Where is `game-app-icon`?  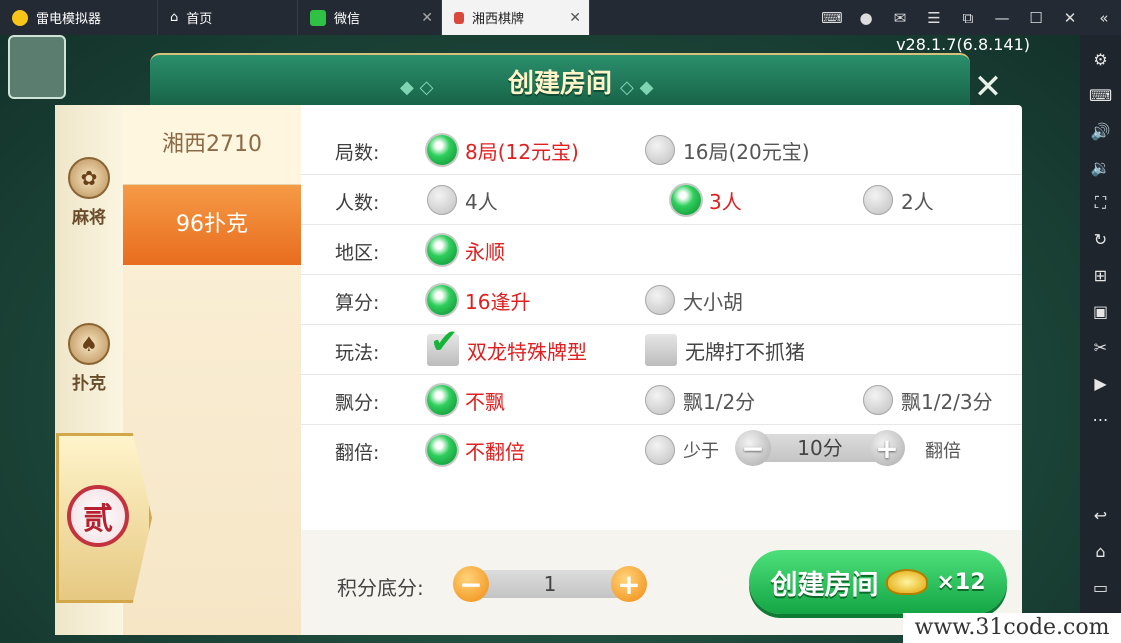
game-app-icon is located at coordinates (459, 17).